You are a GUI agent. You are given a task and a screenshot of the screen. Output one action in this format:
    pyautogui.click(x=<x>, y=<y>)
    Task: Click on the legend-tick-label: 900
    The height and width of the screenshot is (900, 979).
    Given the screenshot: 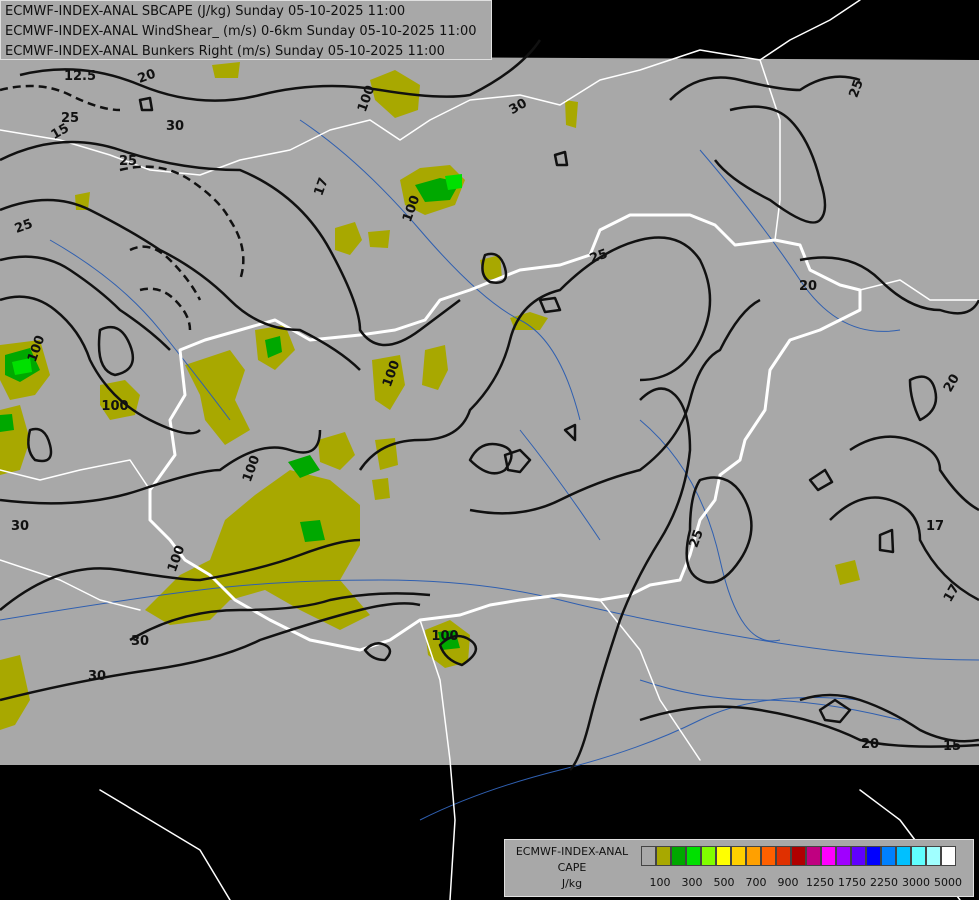 What is the action you would take?
    pyautogui.click(x=788, y=882)
    